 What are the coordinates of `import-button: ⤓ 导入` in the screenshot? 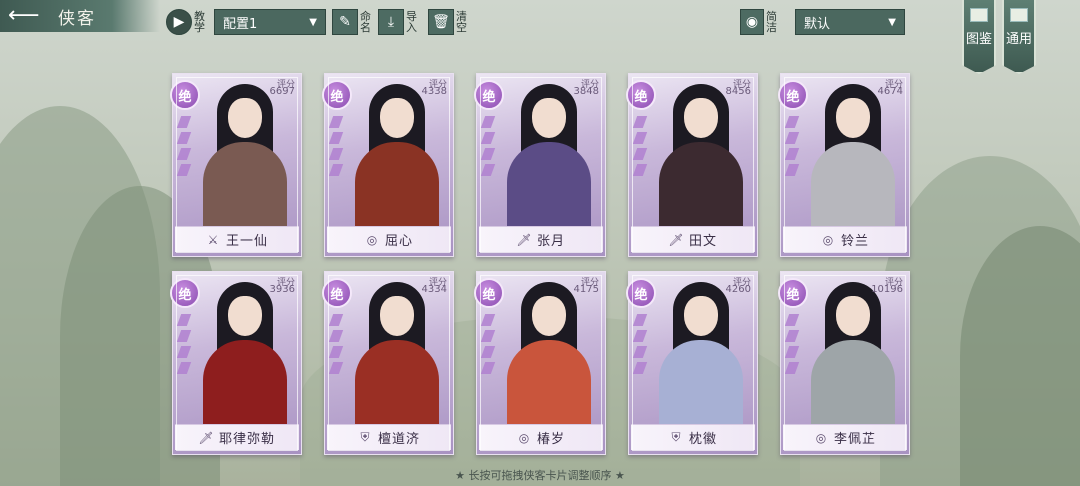 It's located at (398, 22).